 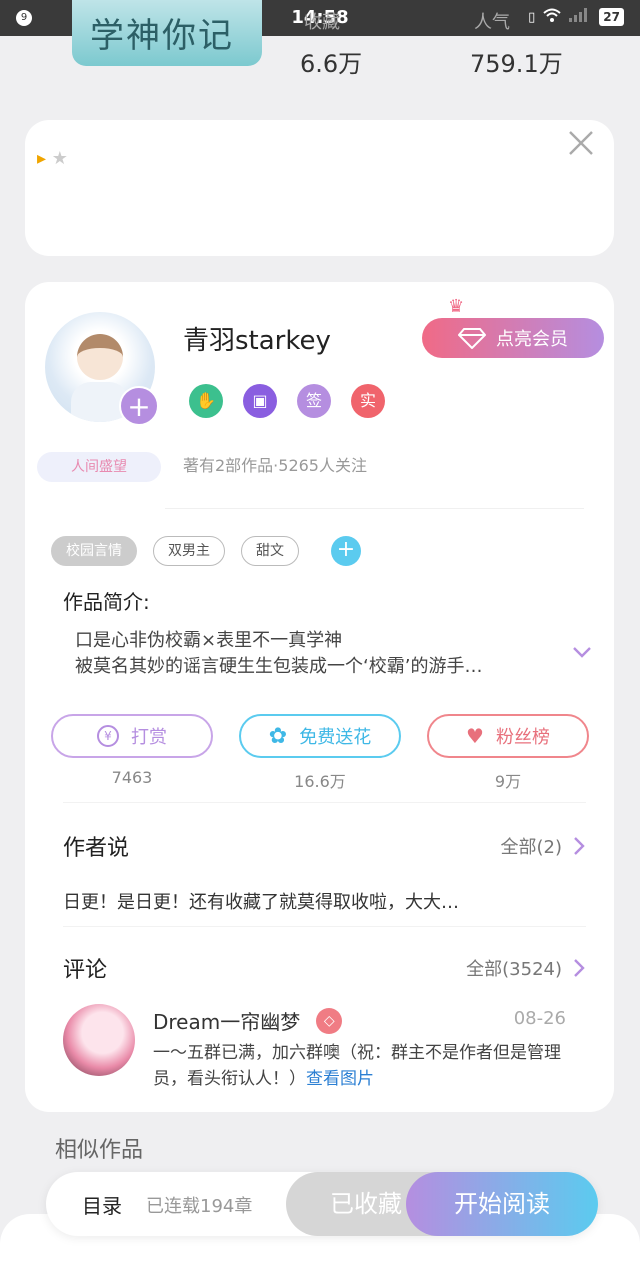 What do you see at coordinates (94, 551) in the screenshot?
I see `tag-item: 校园言情` at bounding box center [94, 551].